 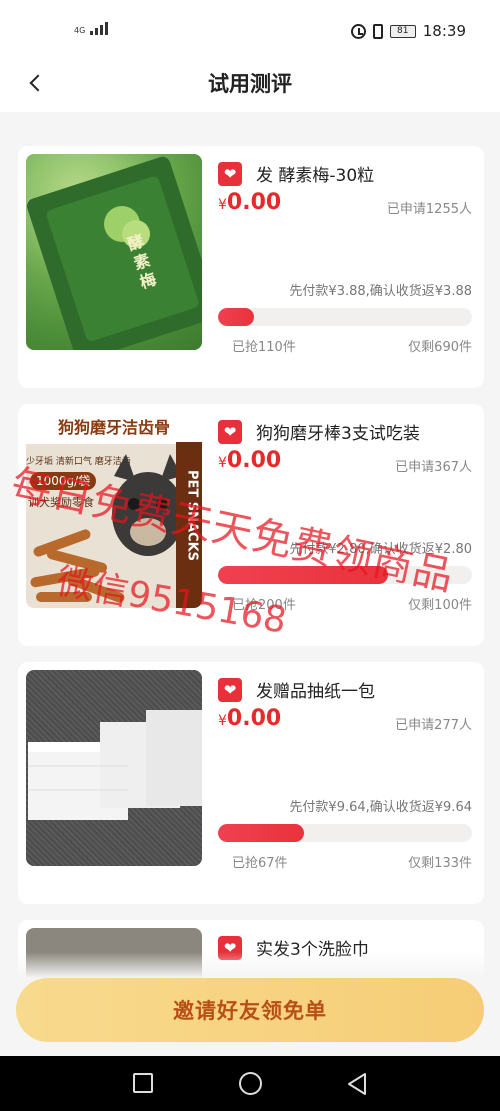 I want to click on signal-icon: 4G, so click(x=91, y=28).